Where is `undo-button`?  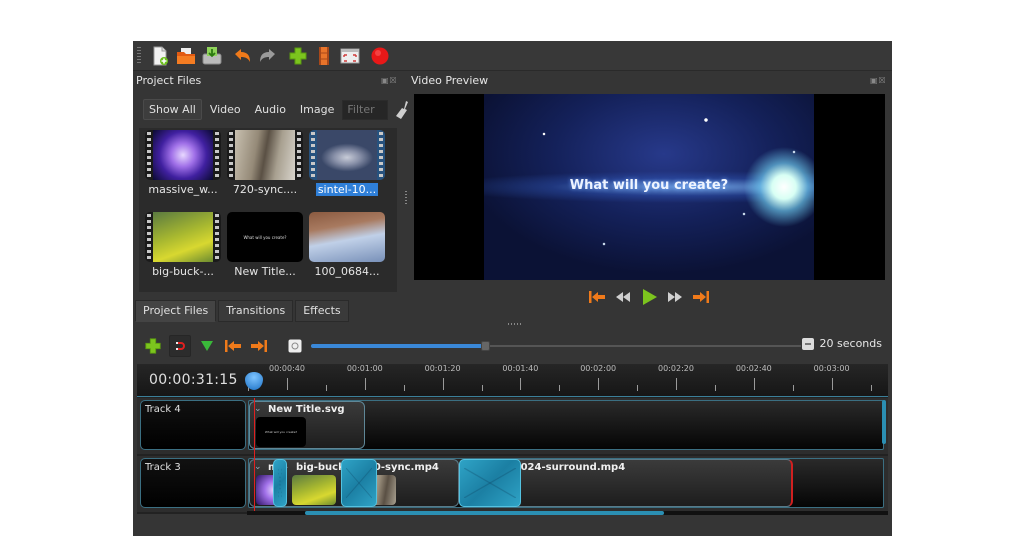
undo-button is located at coordinates (242, 56).